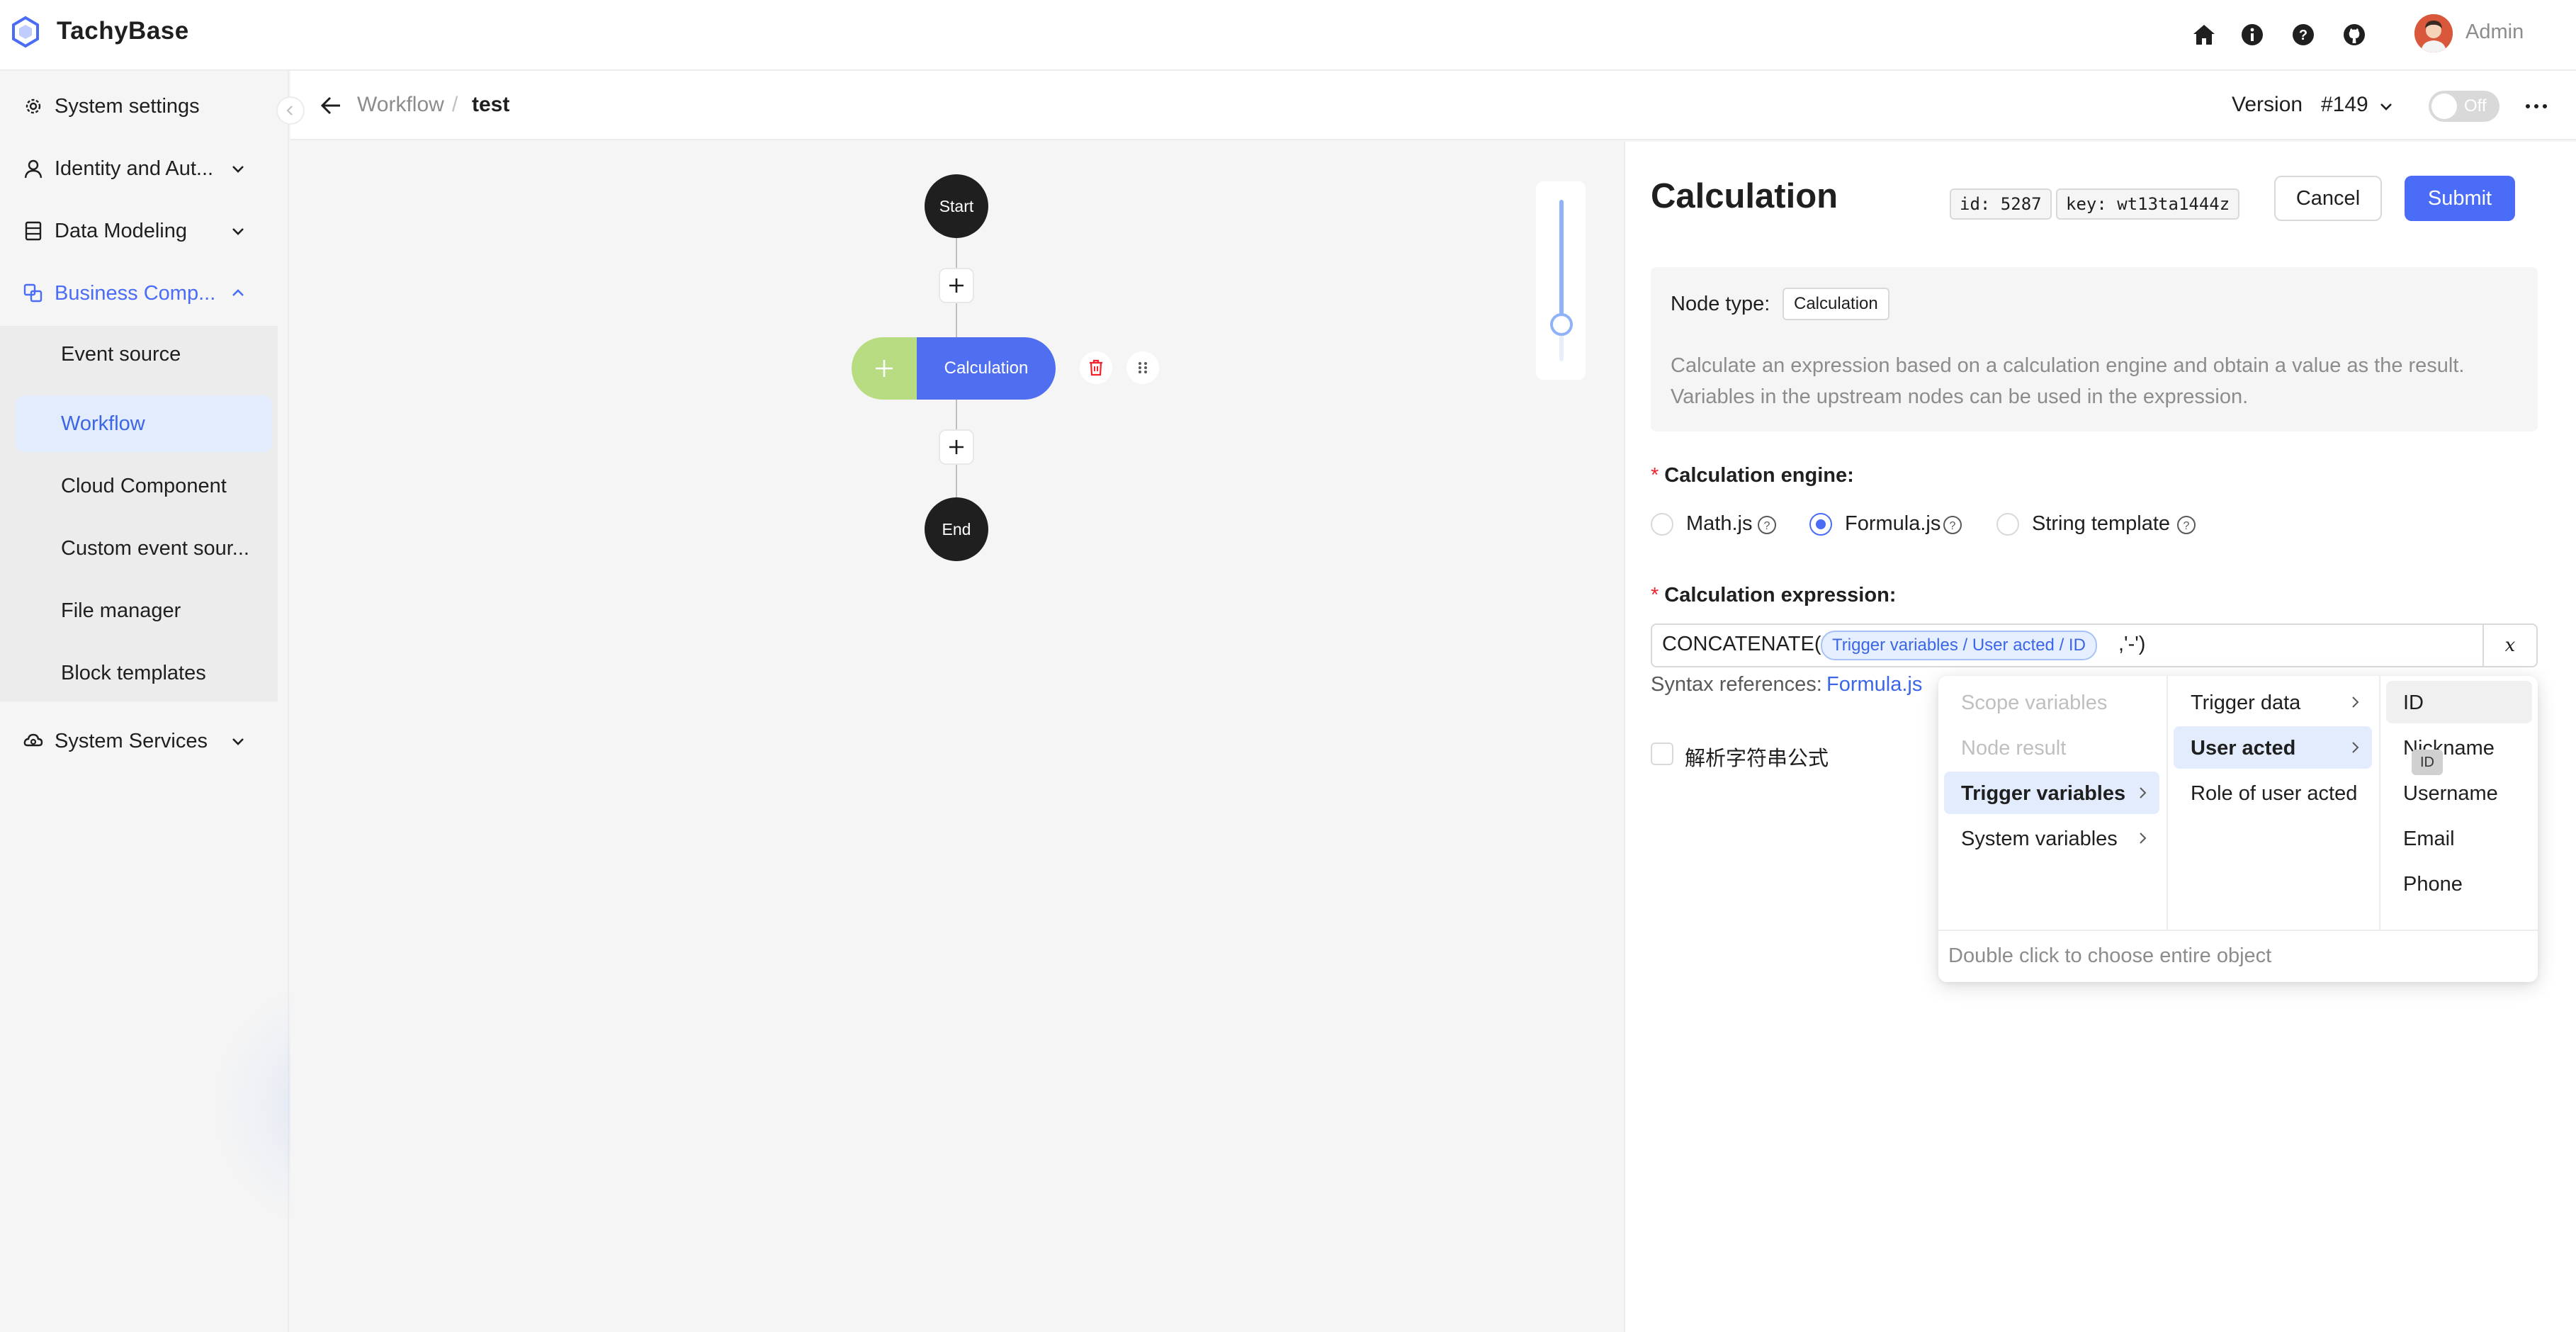 Image resolution: width=2576 pixels, height=1332 pixels. Describe the element at coordinates (331, 105) in the screenshot. I see `back-arrow-icon` at that location.